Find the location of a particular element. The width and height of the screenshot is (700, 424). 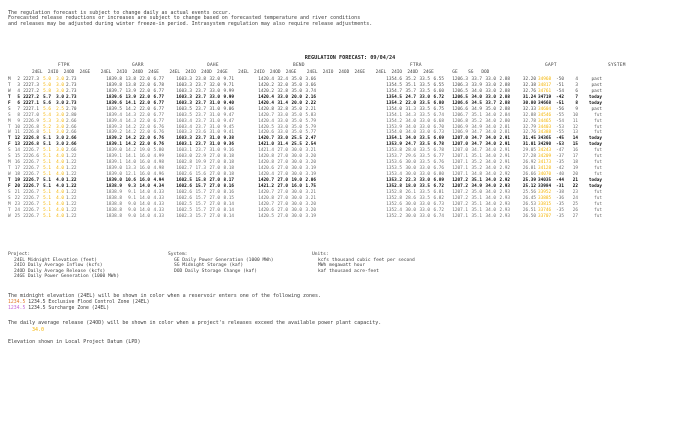

table-cell: 8.16 is located at coordinates (228, 186).